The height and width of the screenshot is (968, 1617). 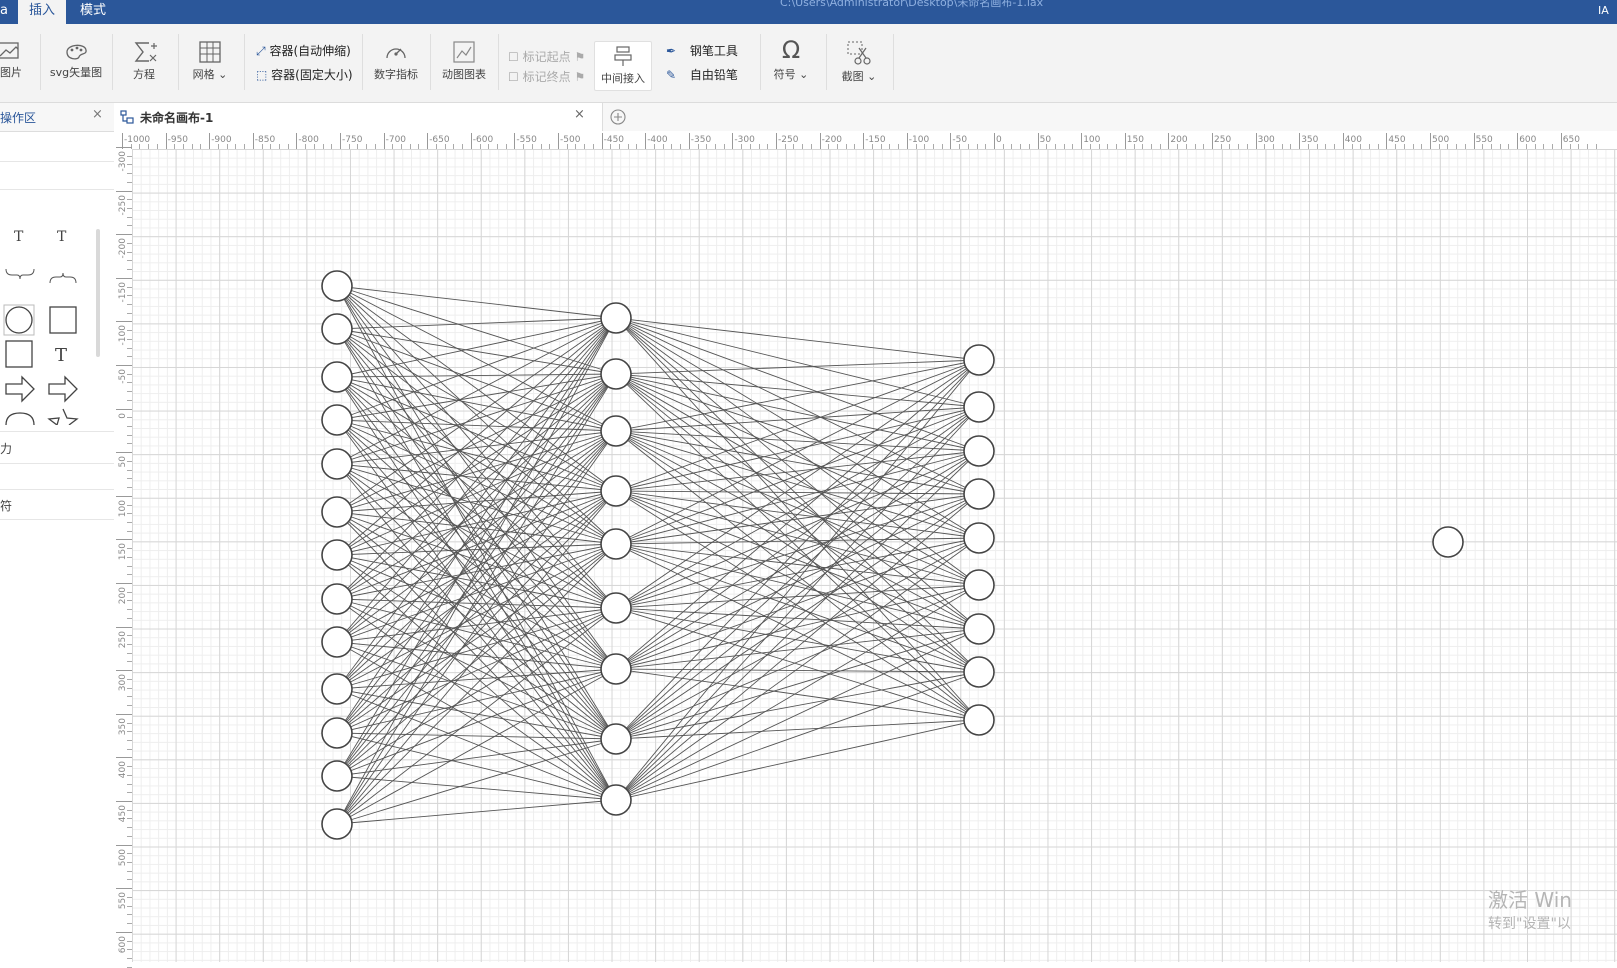 What do you see at coordinates (702, 74) in the screenshot?
I see `free-pencil-button: ✎ 自由铅笔` at bounding box center [702, 74].